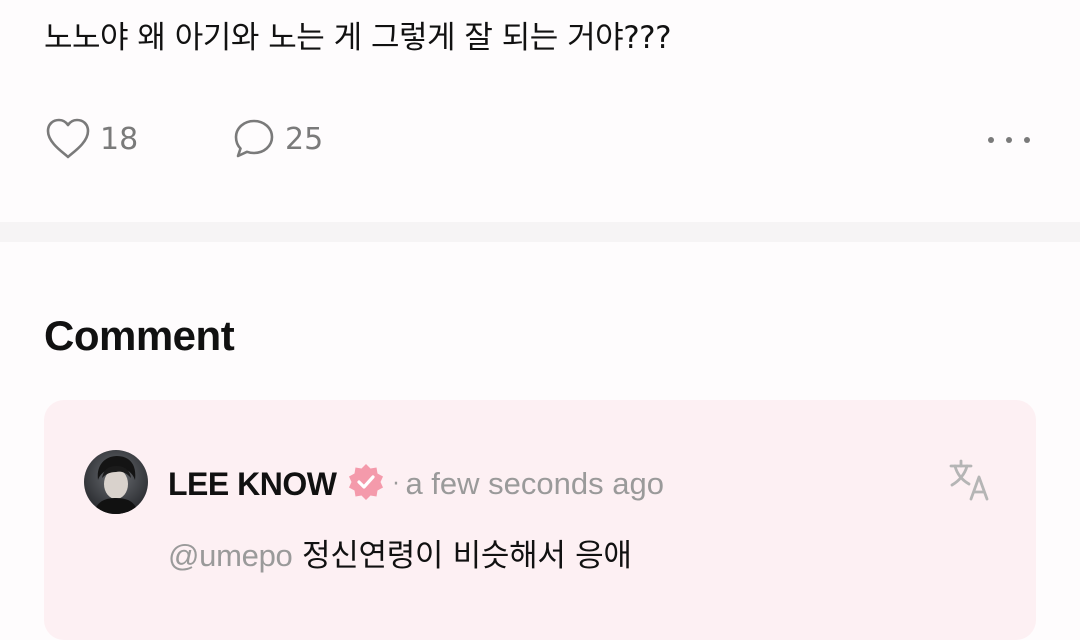 This screenshot has width=1080, height=640. Describe the element at coordinates (139, 335) in the screenshot. I see `comment-section-title: Comment` at that location.